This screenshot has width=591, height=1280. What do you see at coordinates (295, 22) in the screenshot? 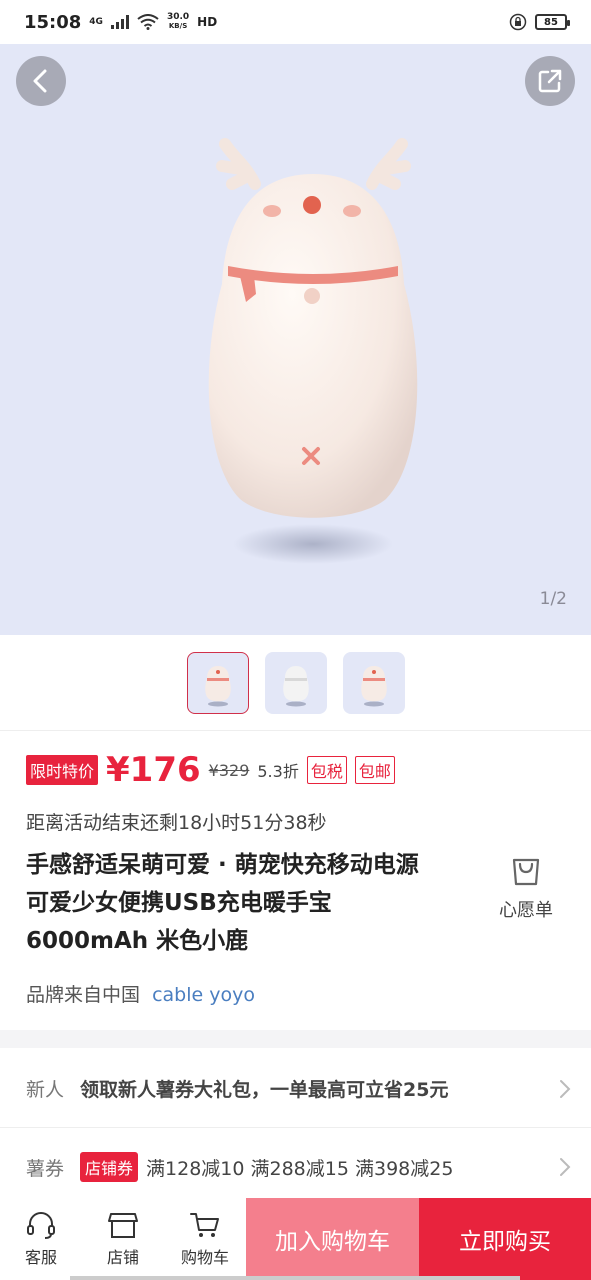
I see `status-bar: 15:08 4G 30.0 KB/S HD 85` at bounding box center [295, 22].